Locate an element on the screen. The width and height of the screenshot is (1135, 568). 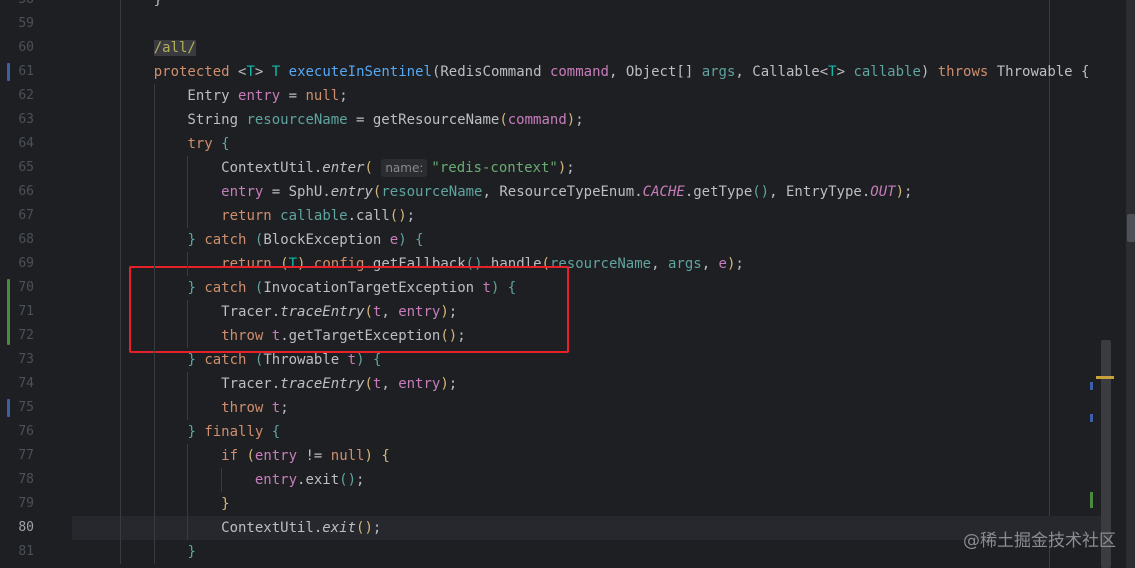
code-token: .call is located at coordinates (368, 216).